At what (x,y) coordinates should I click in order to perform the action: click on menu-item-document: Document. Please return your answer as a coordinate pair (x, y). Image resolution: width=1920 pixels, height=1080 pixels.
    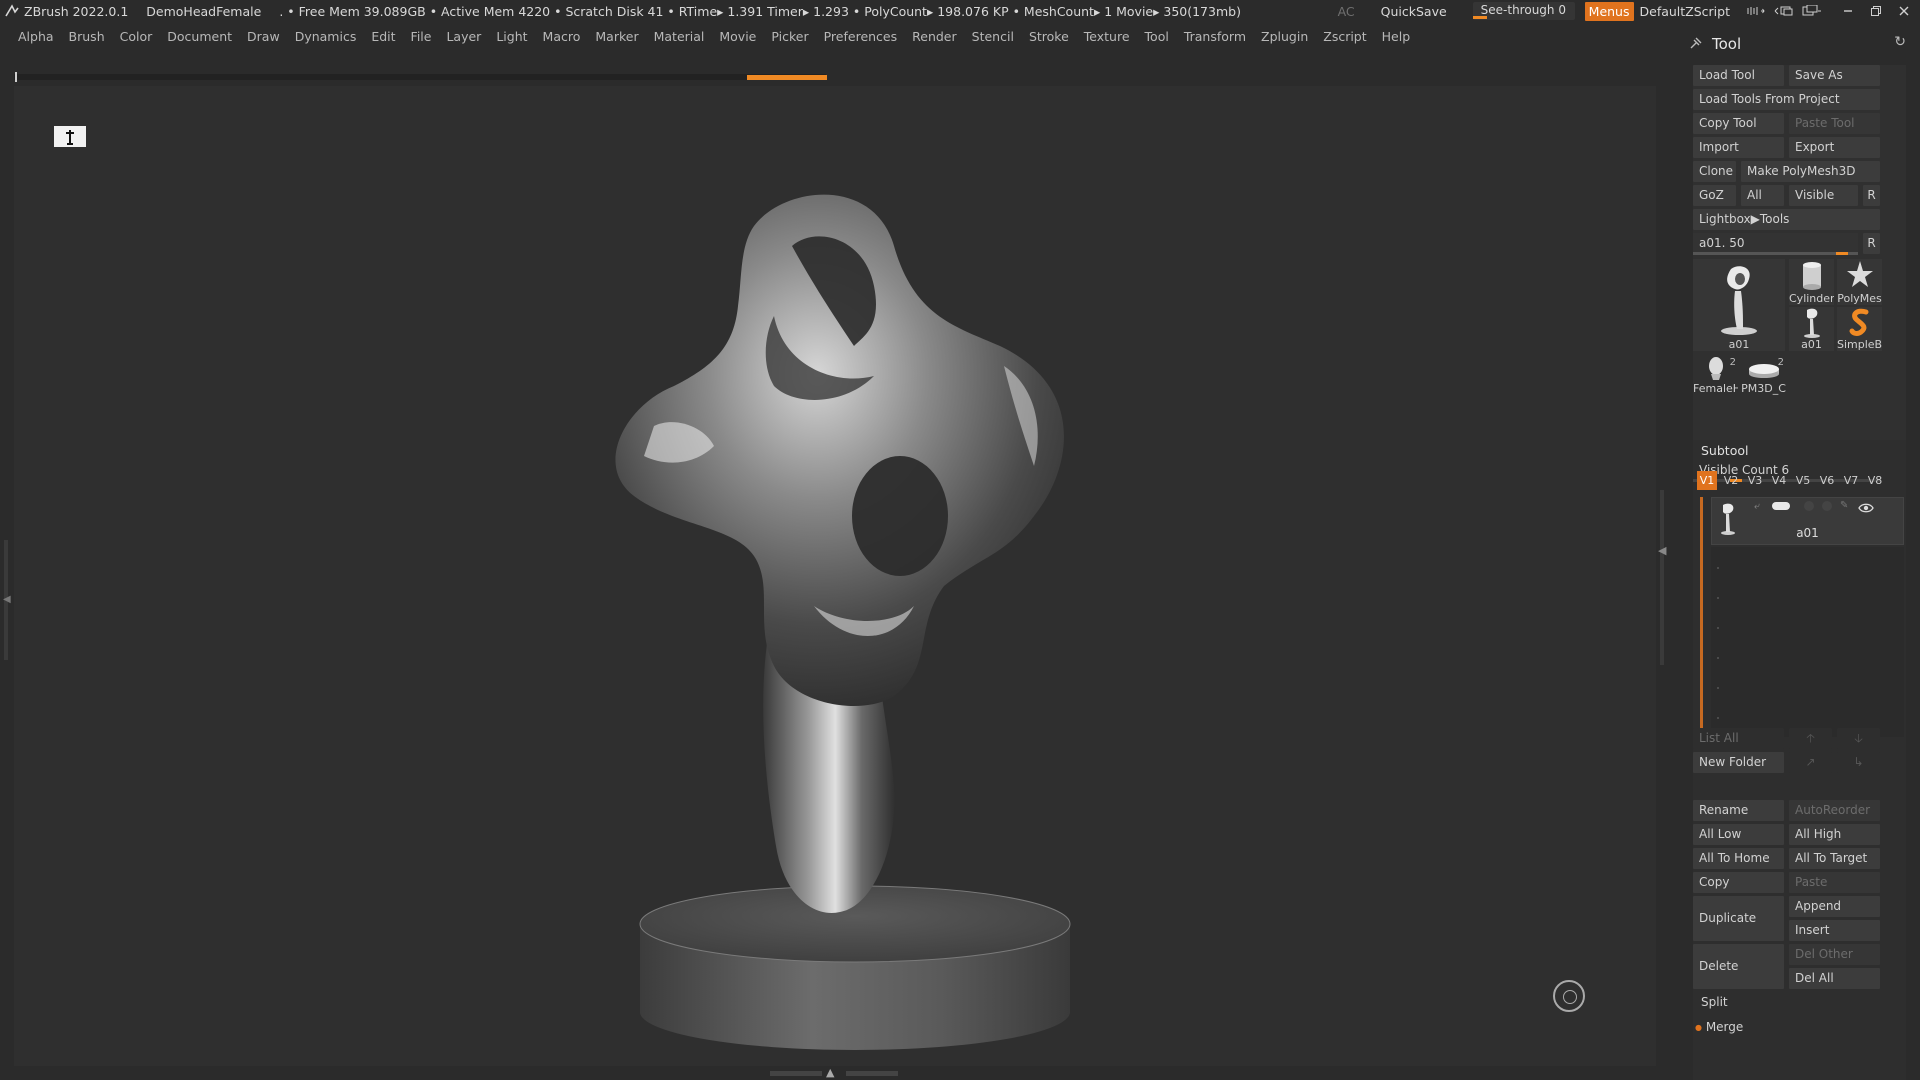
    Looking at the image, I should click on (199, 36).